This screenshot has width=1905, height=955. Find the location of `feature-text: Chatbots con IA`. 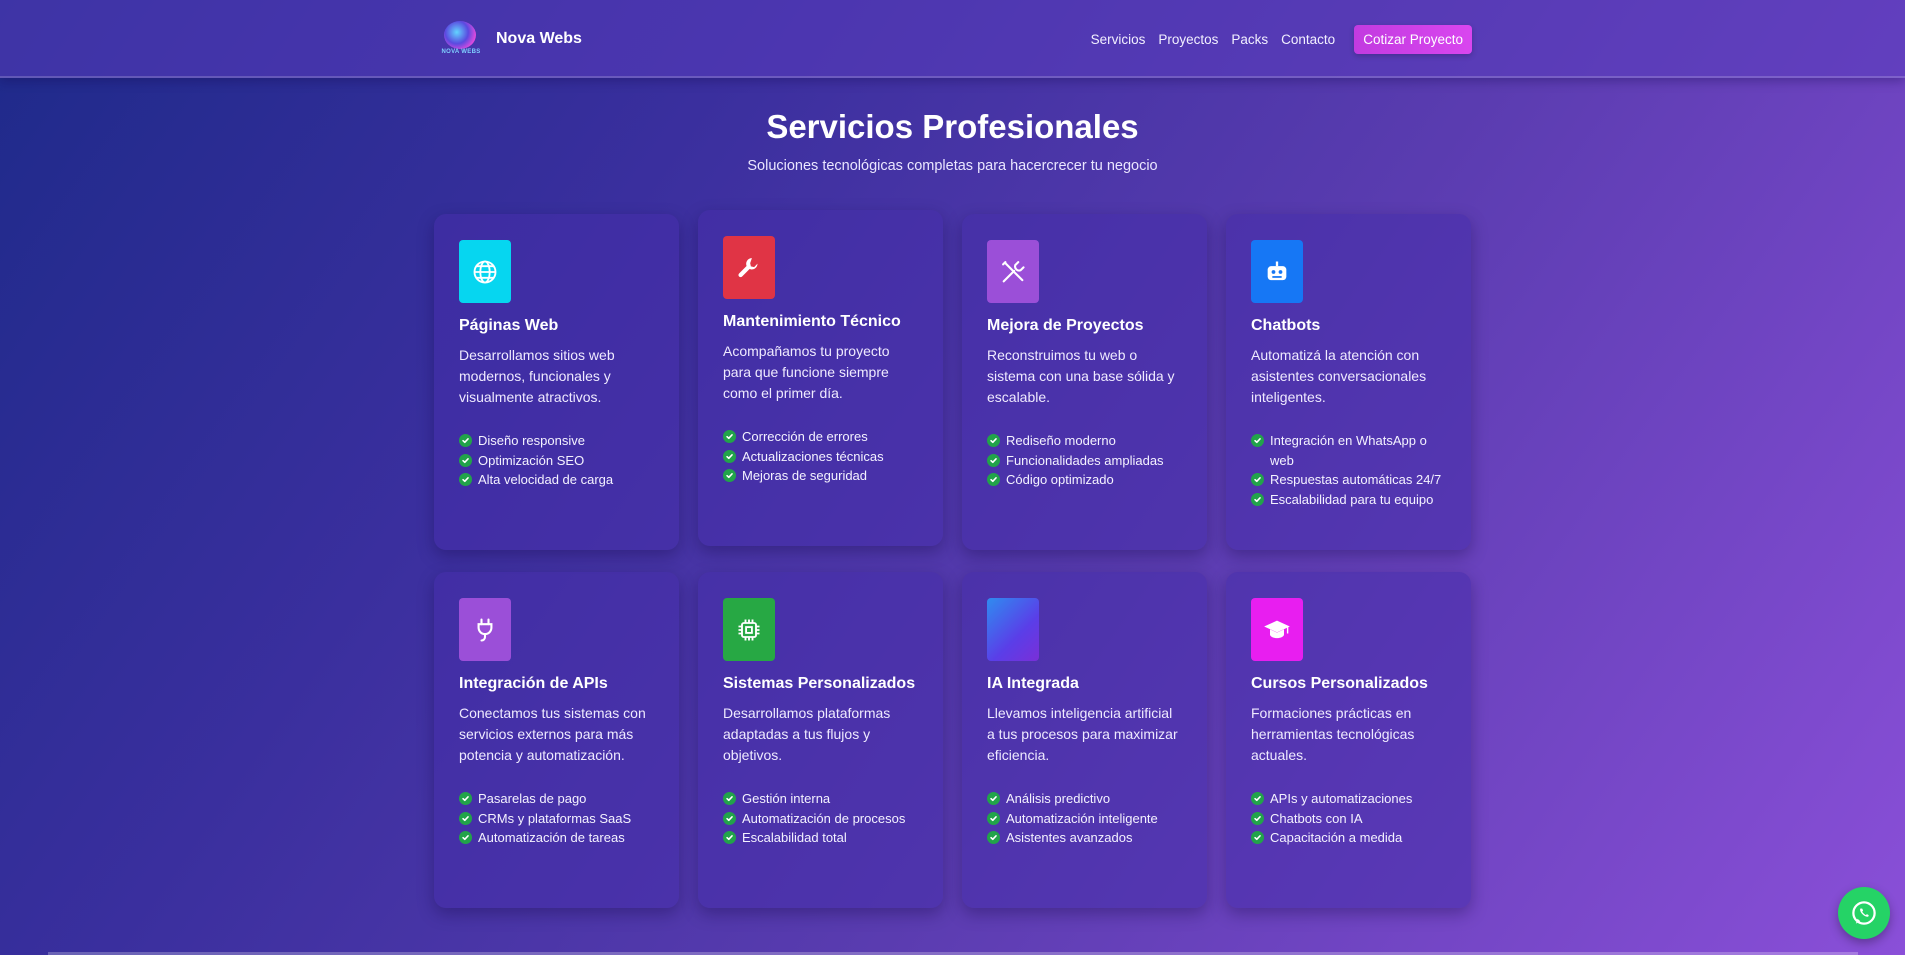

feature-text: Chatbots con IA is located at coordinates (1316, 818).